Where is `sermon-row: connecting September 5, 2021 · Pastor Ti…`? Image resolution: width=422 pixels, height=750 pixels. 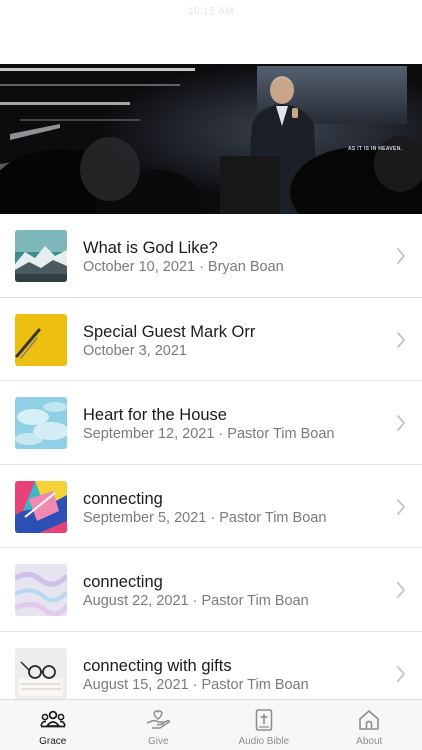 sermon-row: connecting September 5, 2021 · Pastor Ti… is located at coordinates (211, 507).